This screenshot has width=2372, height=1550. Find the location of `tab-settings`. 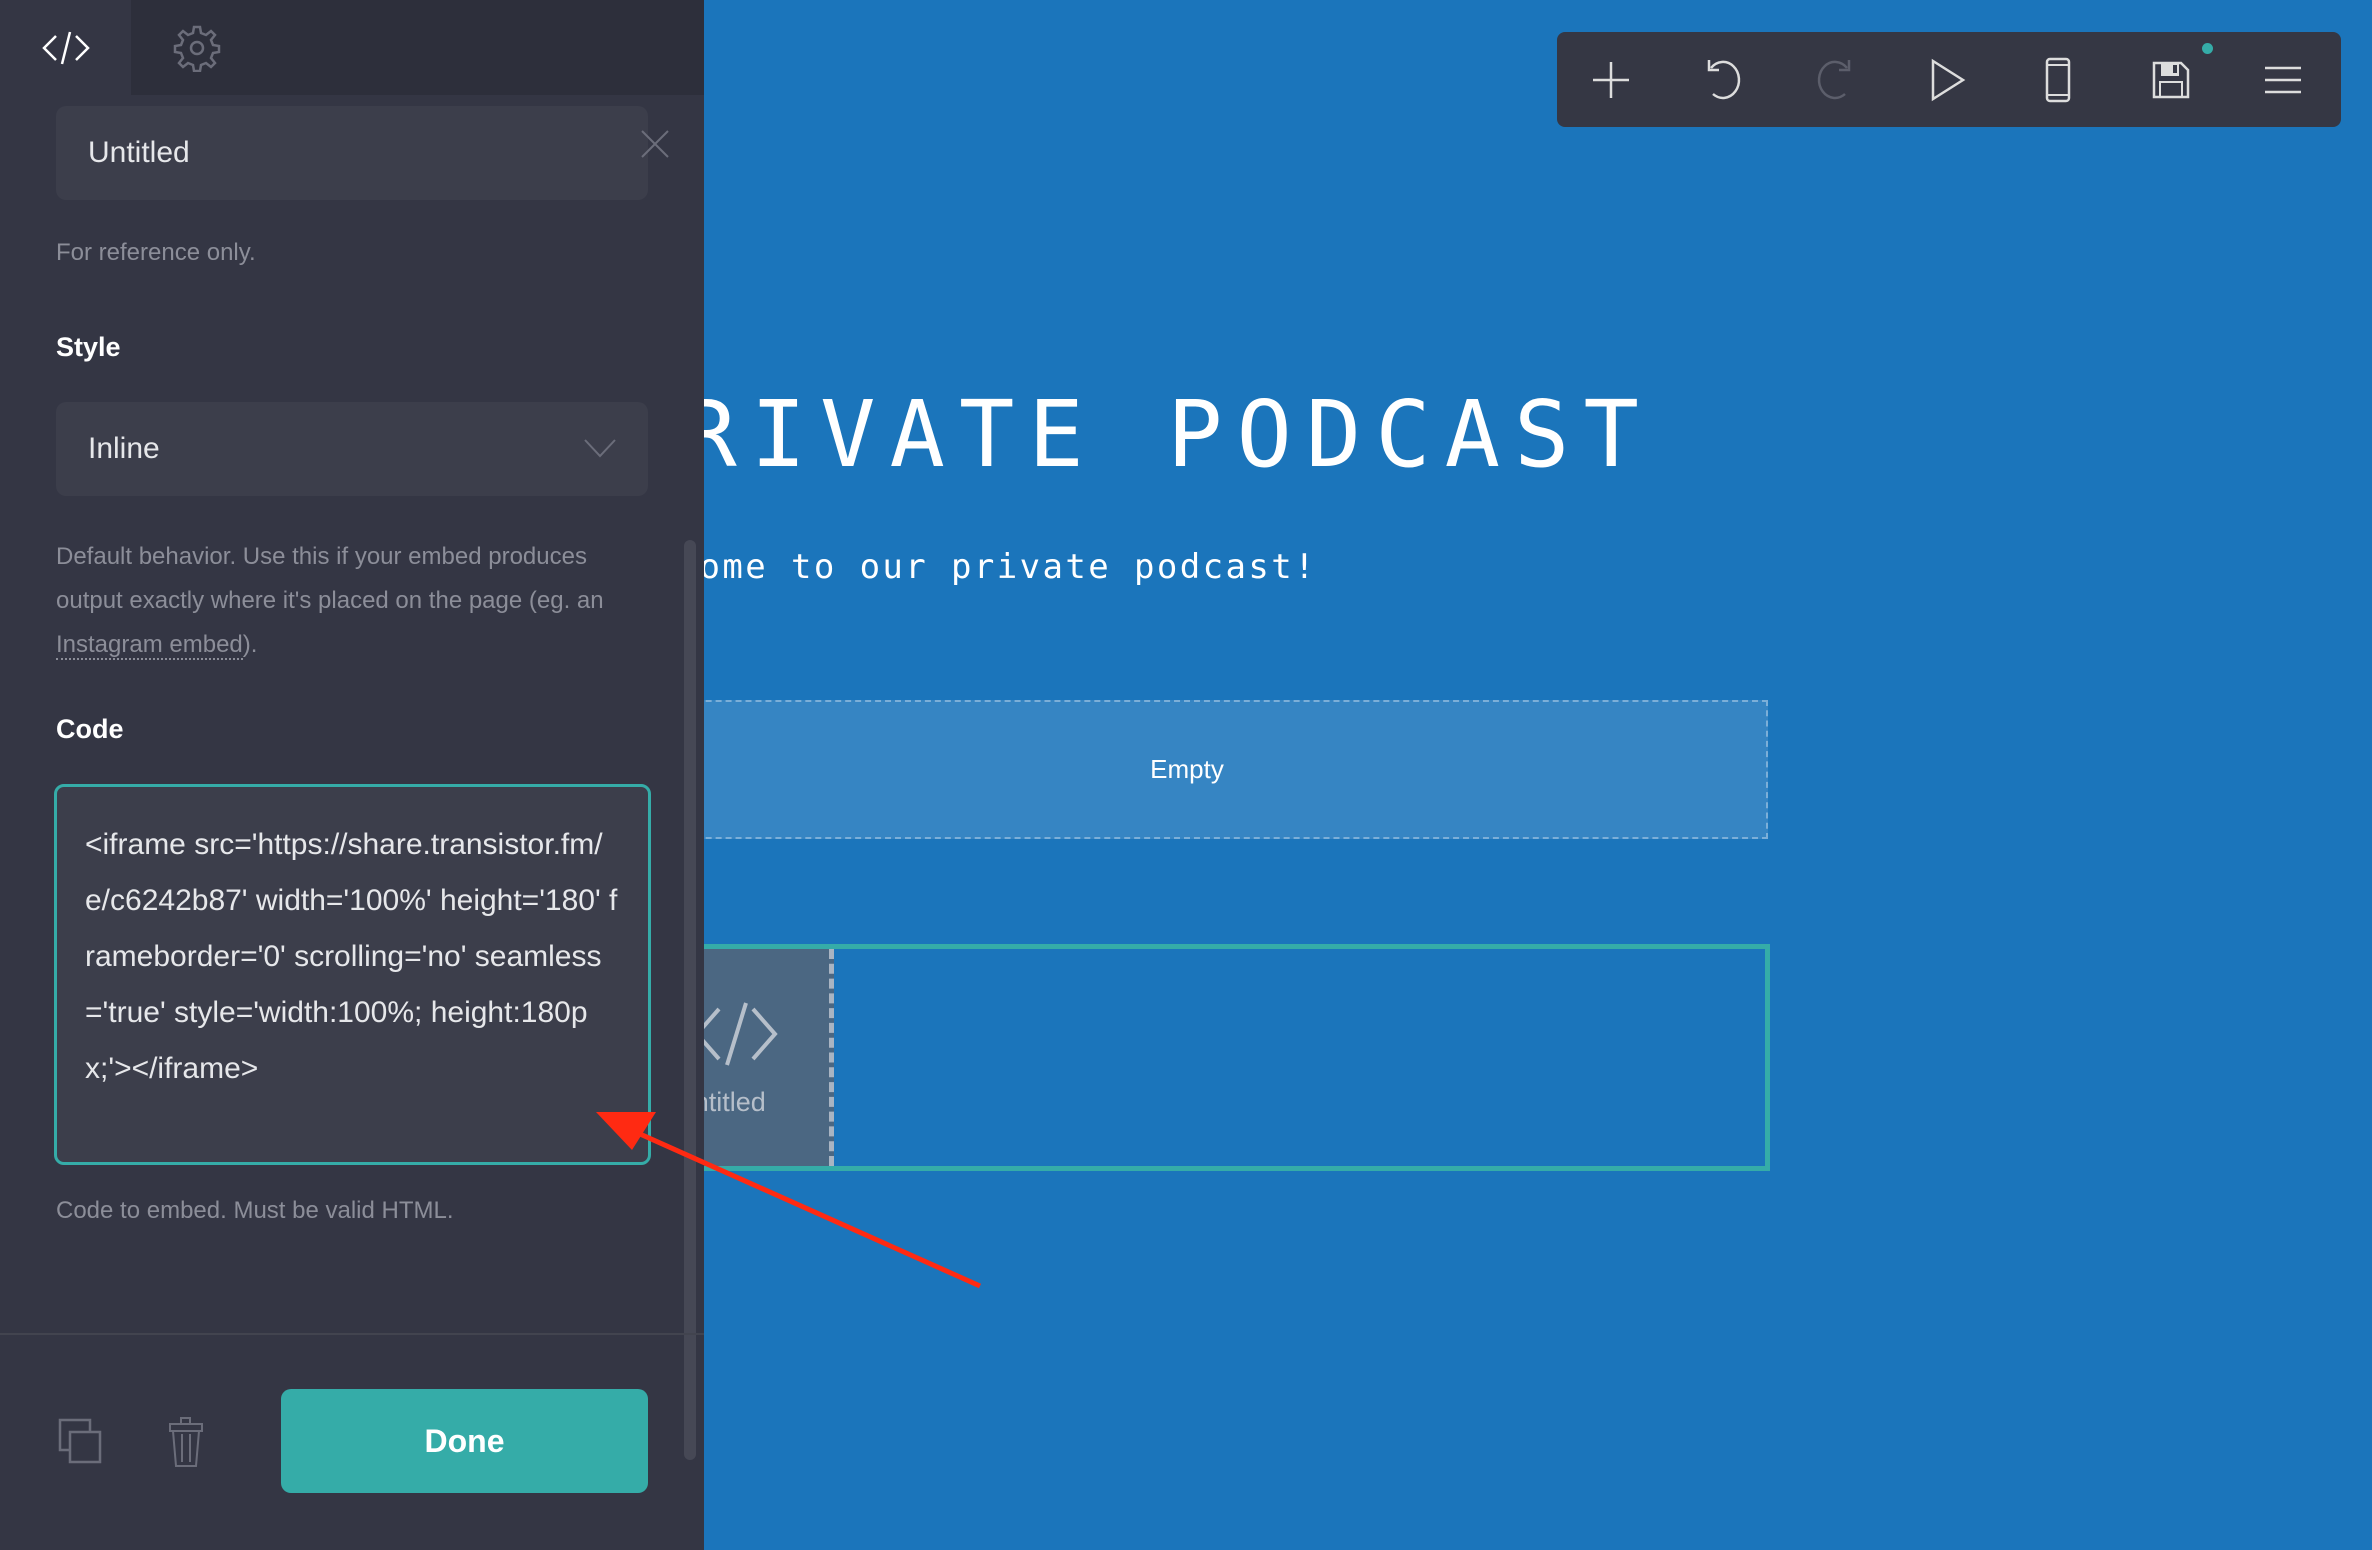

tab-settings is located at coordinates (196, 47).